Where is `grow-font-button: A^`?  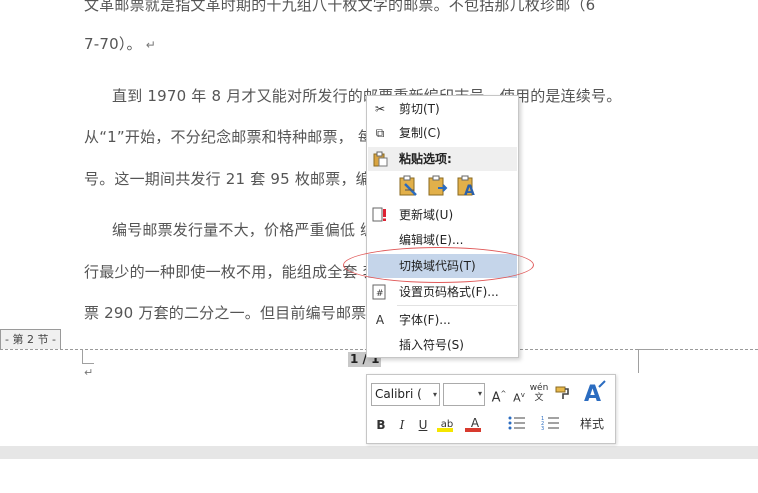
grow-font-button: A^ is located at coordinates (499, 394).